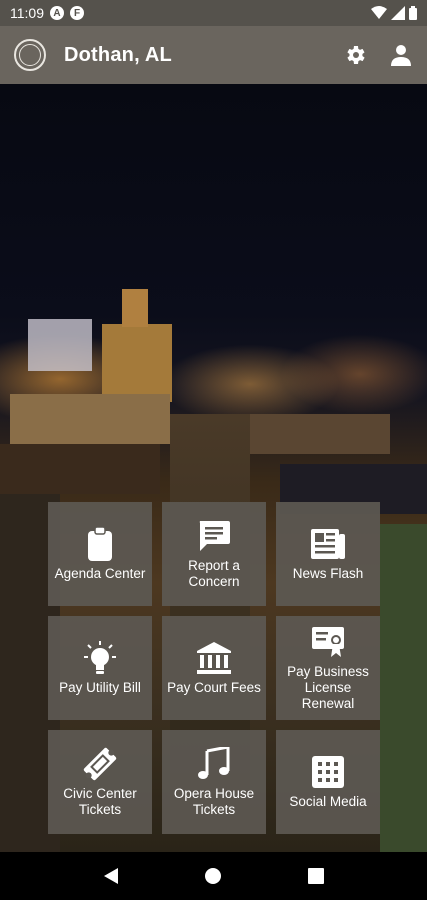  What do you see at coordinates (100, 764) in the screenshot?
I see `ticket-icon` at bounding box center [100, 764].